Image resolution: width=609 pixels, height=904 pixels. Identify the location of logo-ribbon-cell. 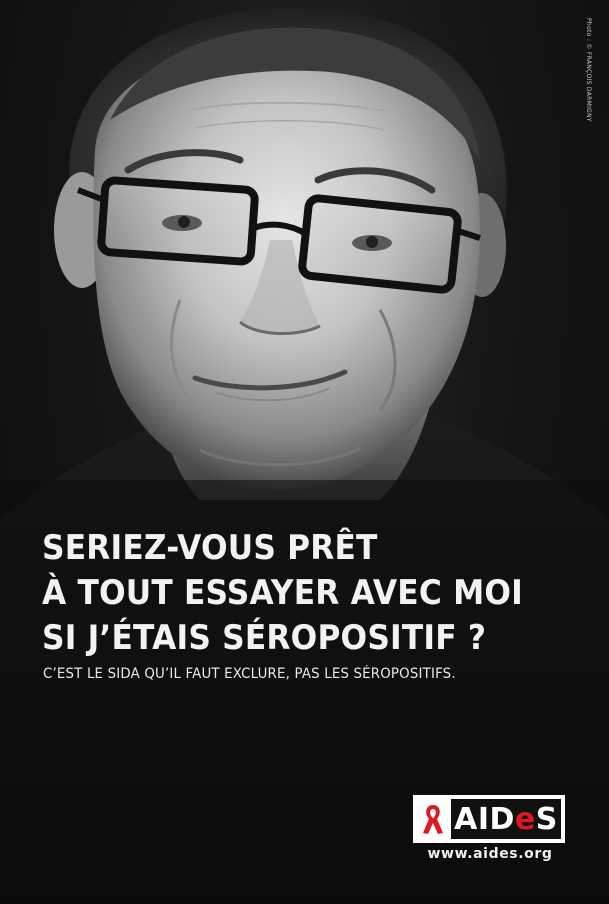
(433, 819).